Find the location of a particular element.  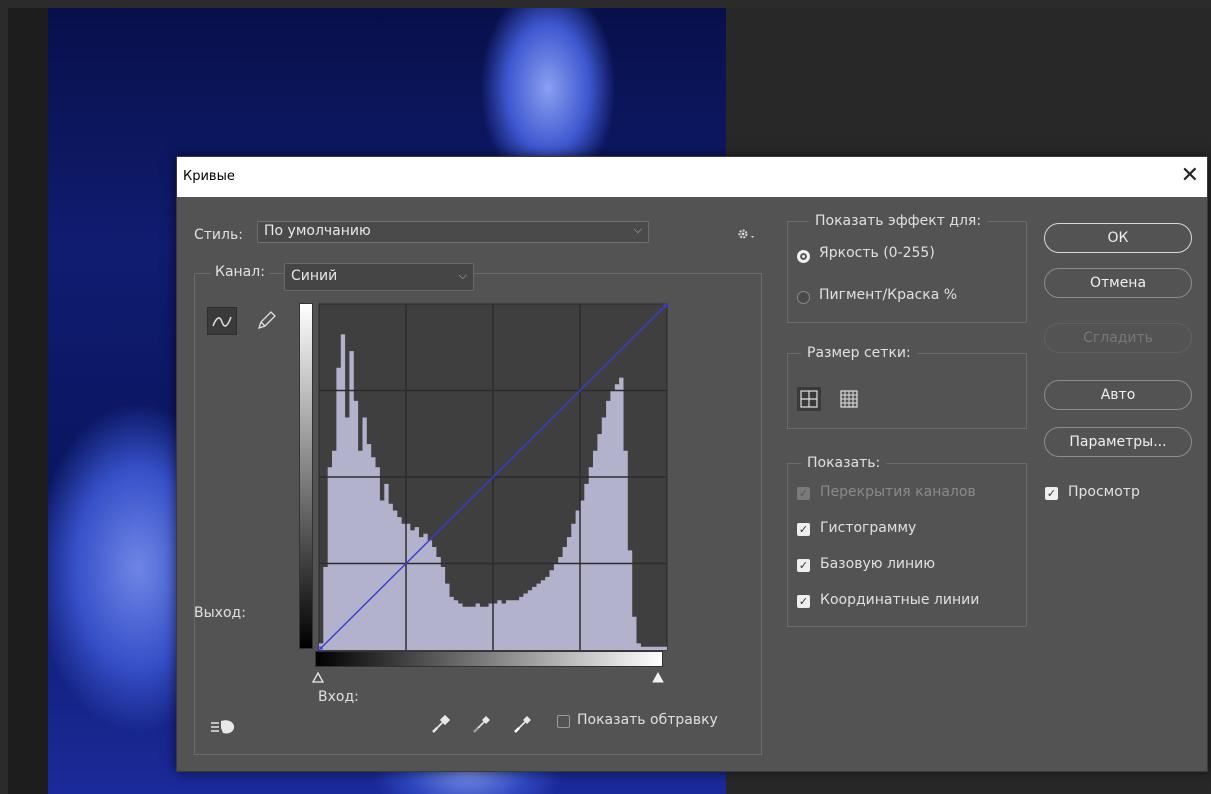

cancel-button: Отмена is located at coordinates (1118, 283).